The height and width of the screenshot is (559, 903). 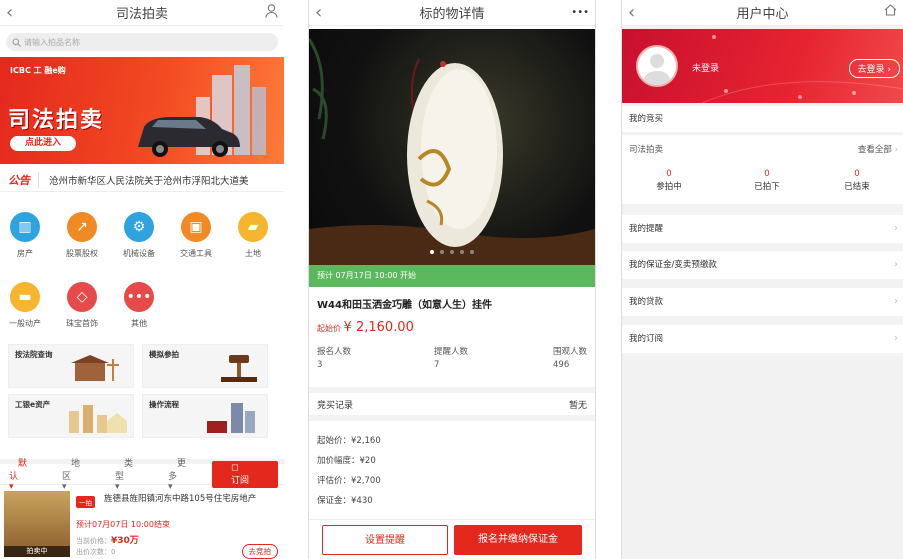 I want to click on count-label: 参拍中, so click(x=669, y=187).